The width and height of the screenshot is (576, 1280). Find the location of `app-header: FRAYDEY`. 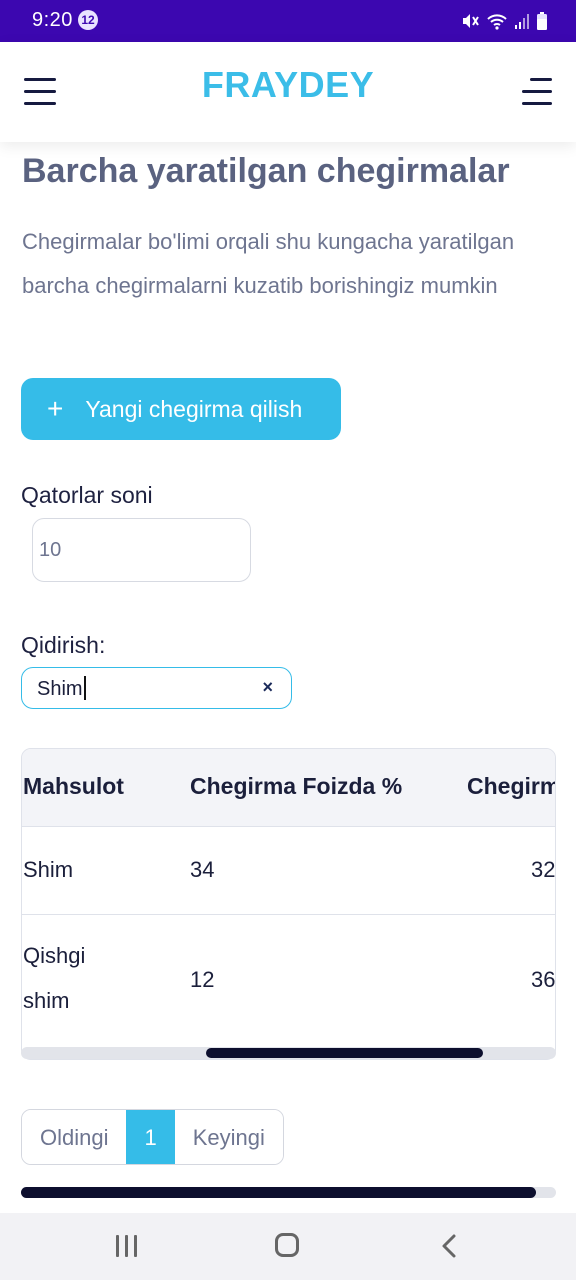

app-header: FRAYDEY is located at coordinates (288, 92).